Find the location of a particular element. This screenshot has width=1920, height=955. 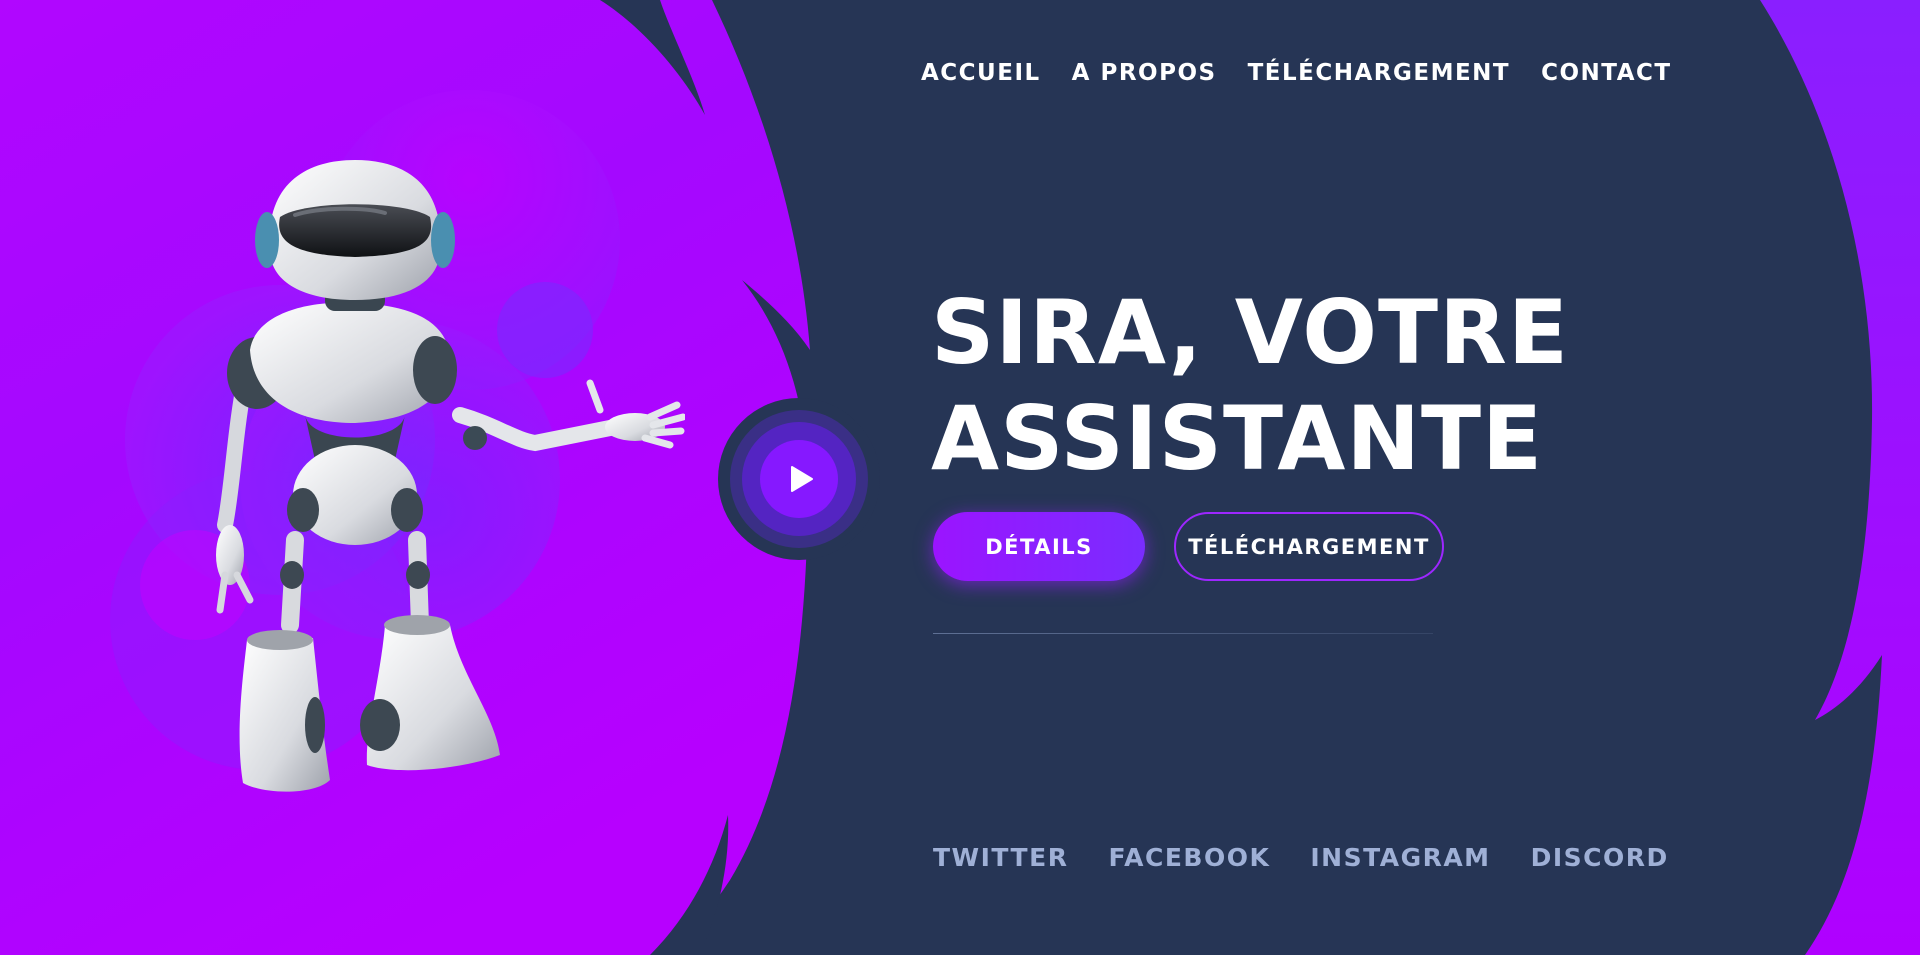

hero-title-line-1: SIRA, VOTRE is located at coordinates (1250, 332).